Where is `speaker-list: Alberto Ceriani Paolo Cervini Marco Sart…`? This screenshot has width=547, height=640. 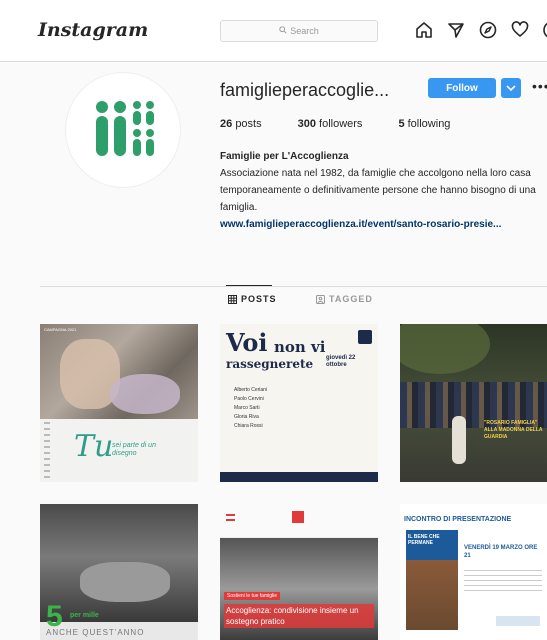 speaker-list: Alberto Ceriani Paolo Cervini Marco Sart… is located at coordinates (251, 408).